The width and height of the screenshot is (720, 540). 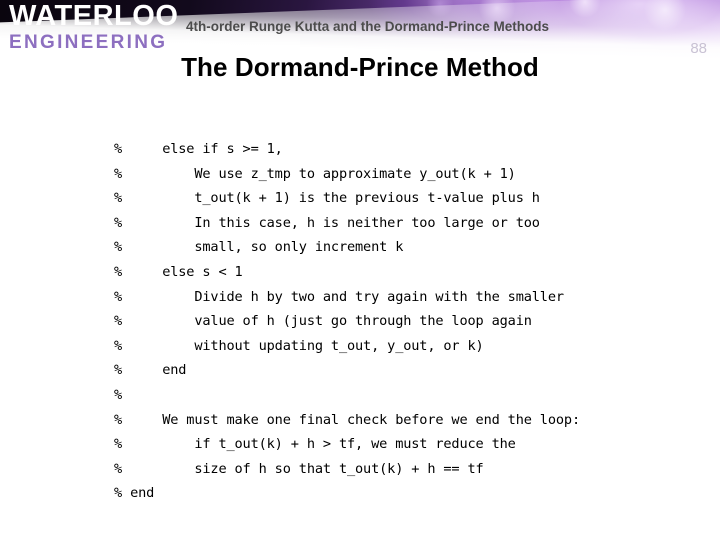 I want to click on code-line: % without updating t_out, y_out, or k), so click(x=299, y=345).